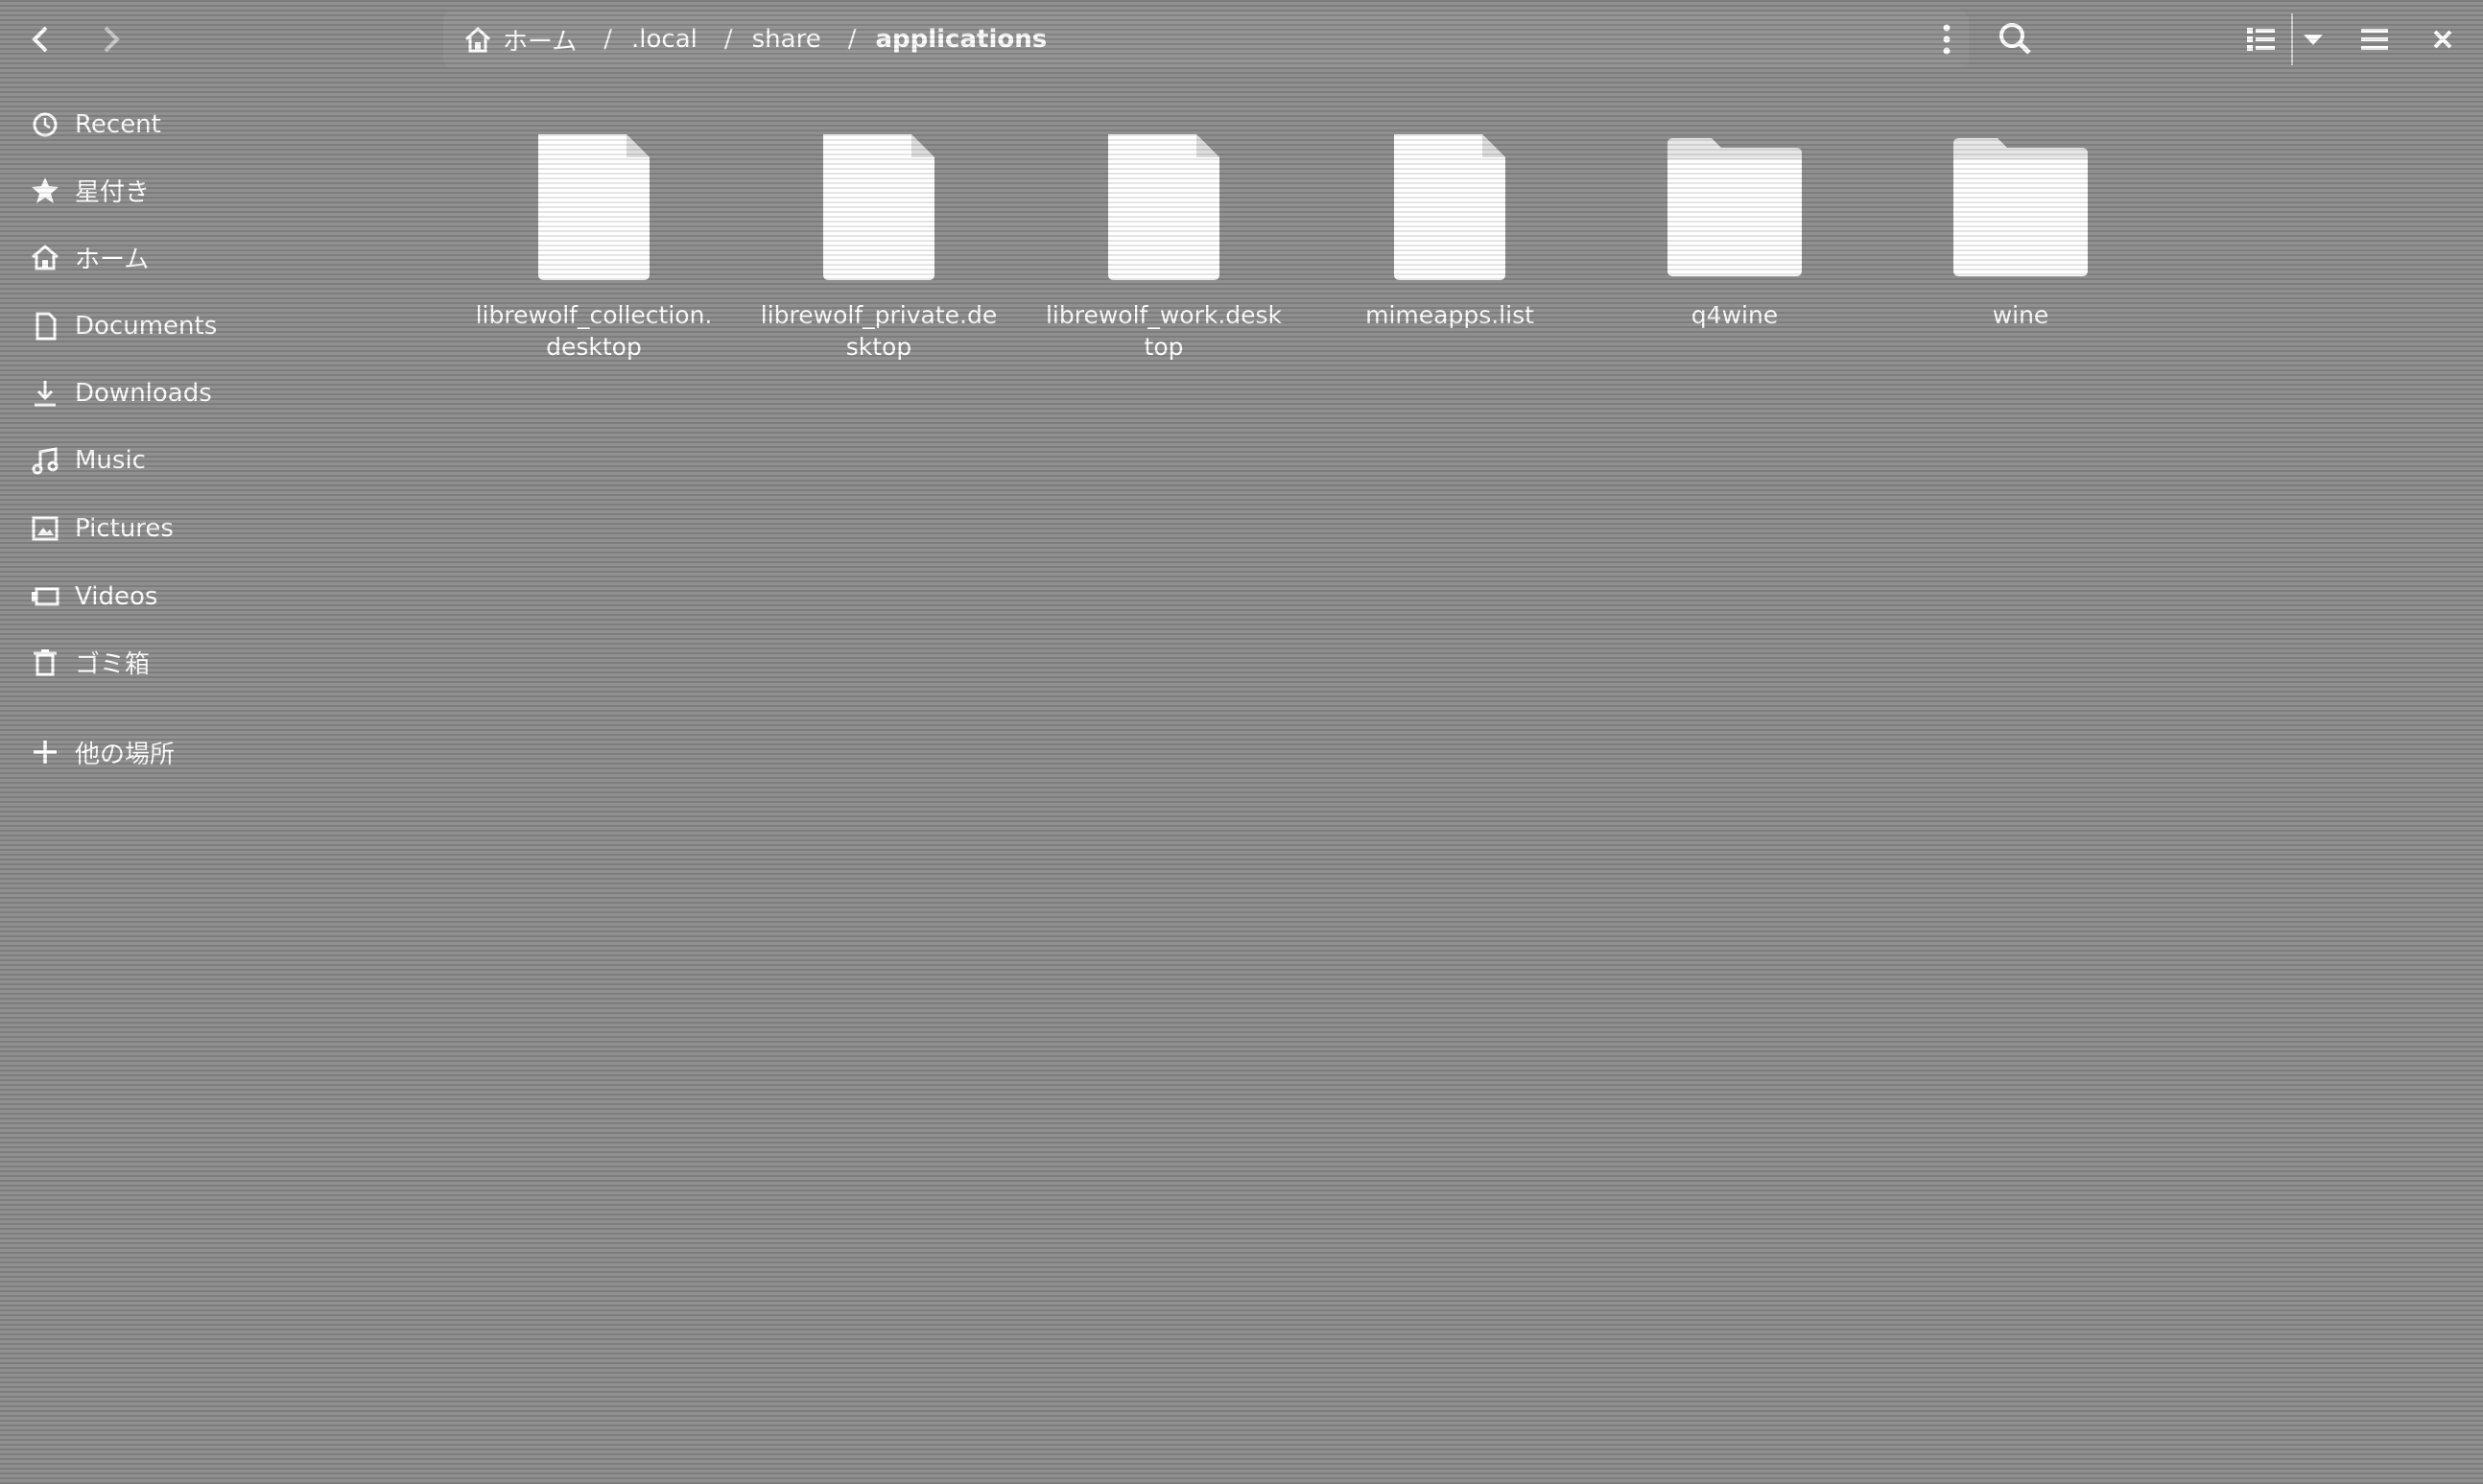 This screenshot has height=1484, width=2483. I want to click on path-menu-button, so click(1947, 40).